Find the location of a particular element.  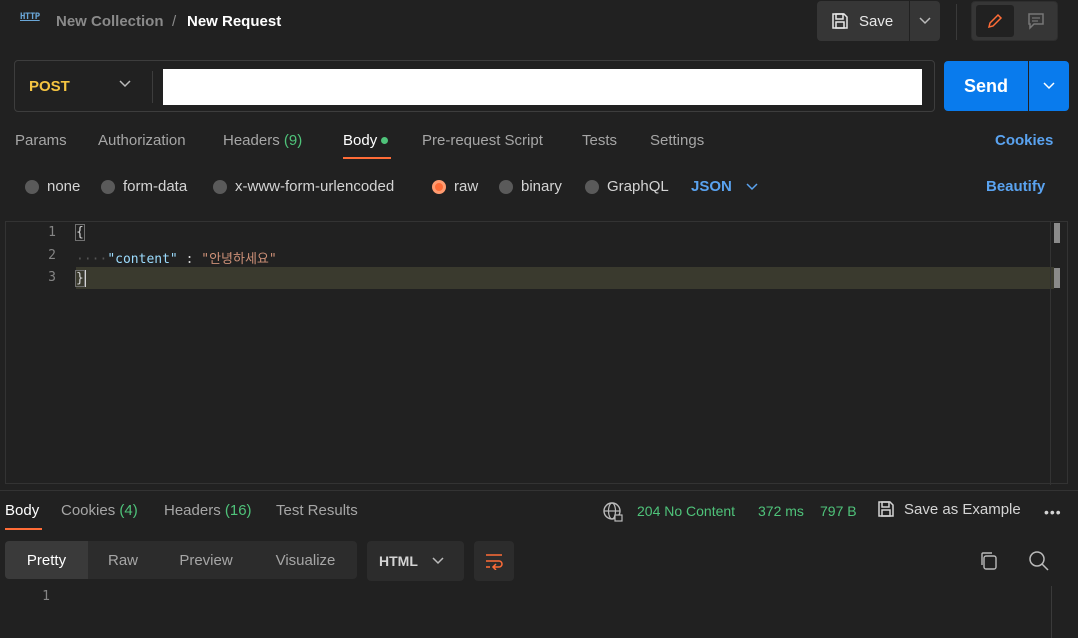

radio-urlencoded: x-www-form-urlencoded is located at coordinates (303, 186).